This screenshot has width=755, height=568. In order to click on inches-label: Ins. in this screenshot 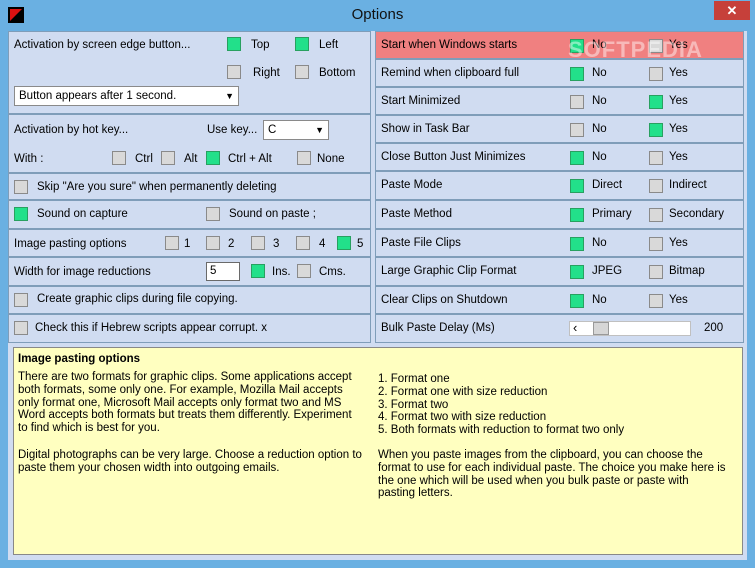, I will do `click(281, 272)`.